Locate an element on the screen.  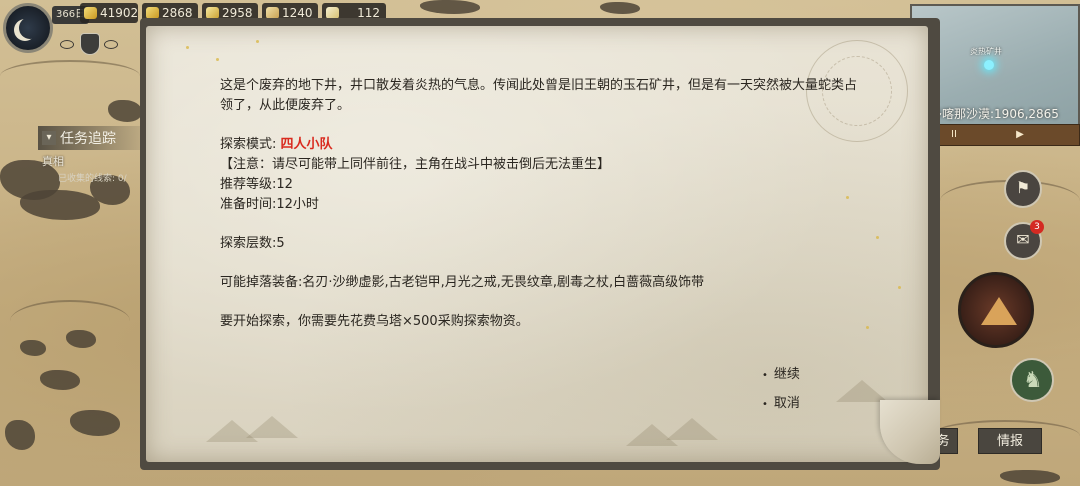
warning-notice: 【注意：请尽可能带上同伴前往，主角在战斗中被击倒后无法重生】 is located at coordinates (415, 164).